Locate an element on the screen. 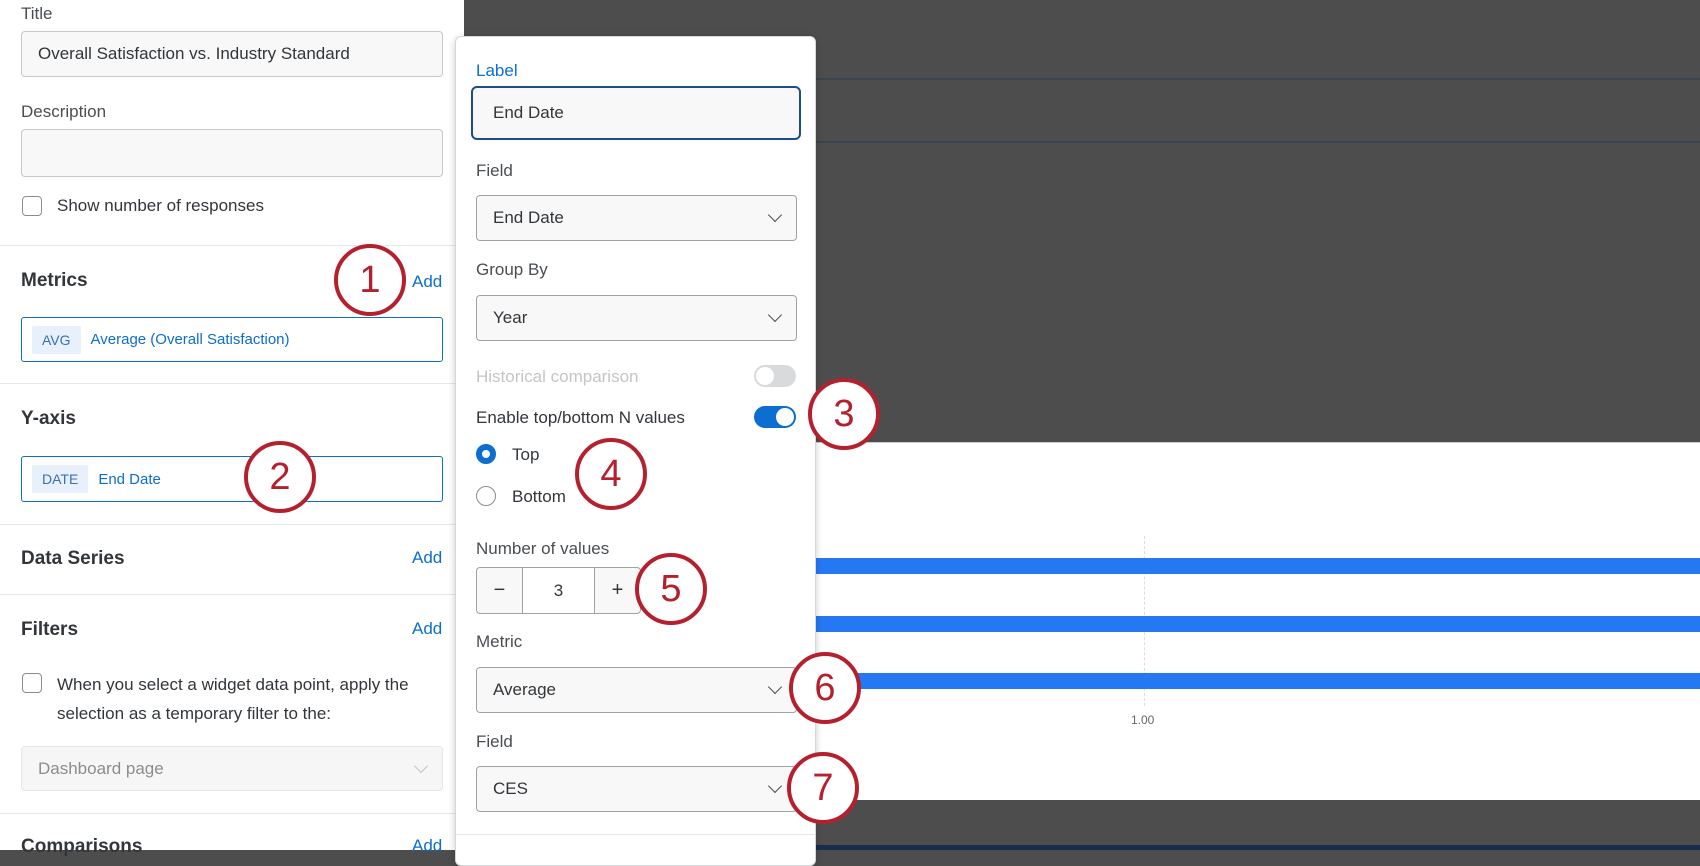 This screenshot has height=866, width=1700. annotation-7: 7 is located at coordinates (823, 788).